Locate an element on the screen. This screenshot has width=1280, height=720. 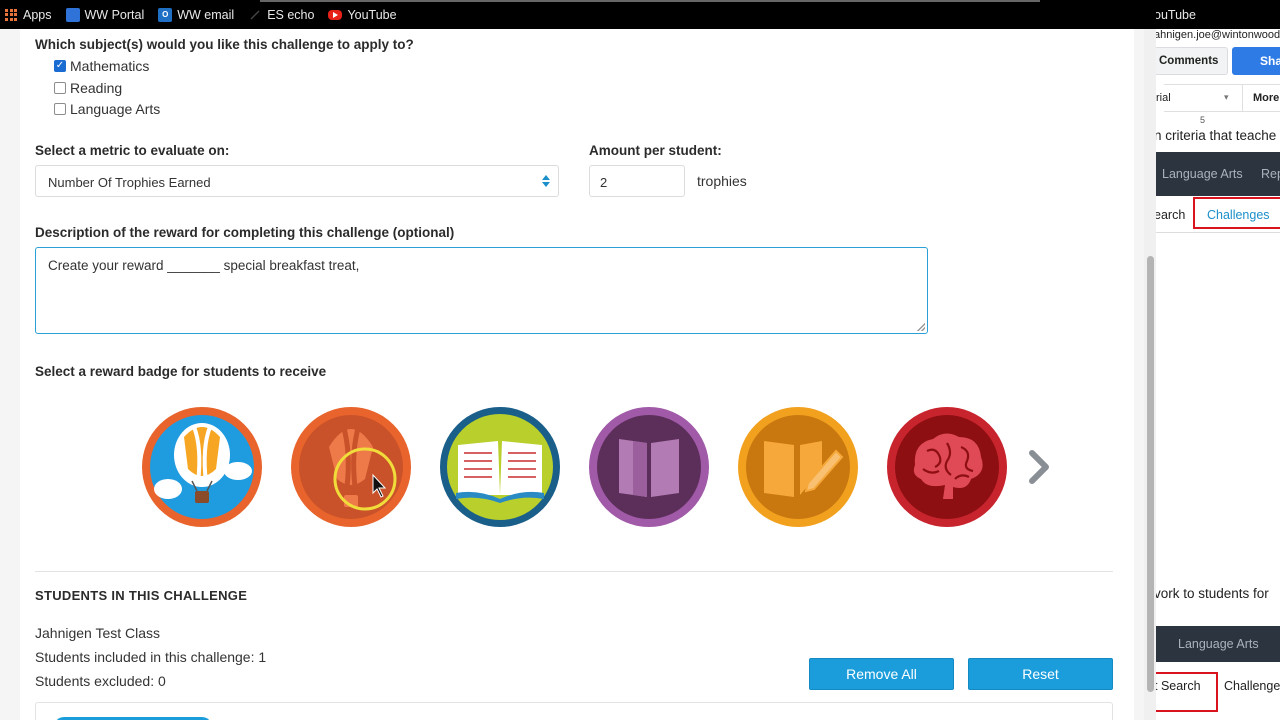
share-label: Sha is located at coordinates (1270, 61).